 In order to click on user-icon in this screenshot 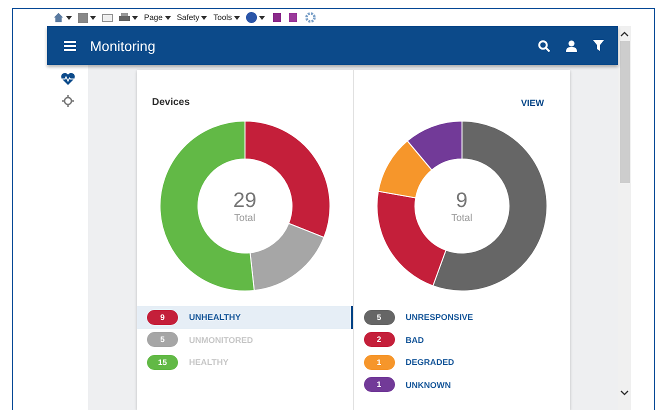, I will do `click(571, 46)`.